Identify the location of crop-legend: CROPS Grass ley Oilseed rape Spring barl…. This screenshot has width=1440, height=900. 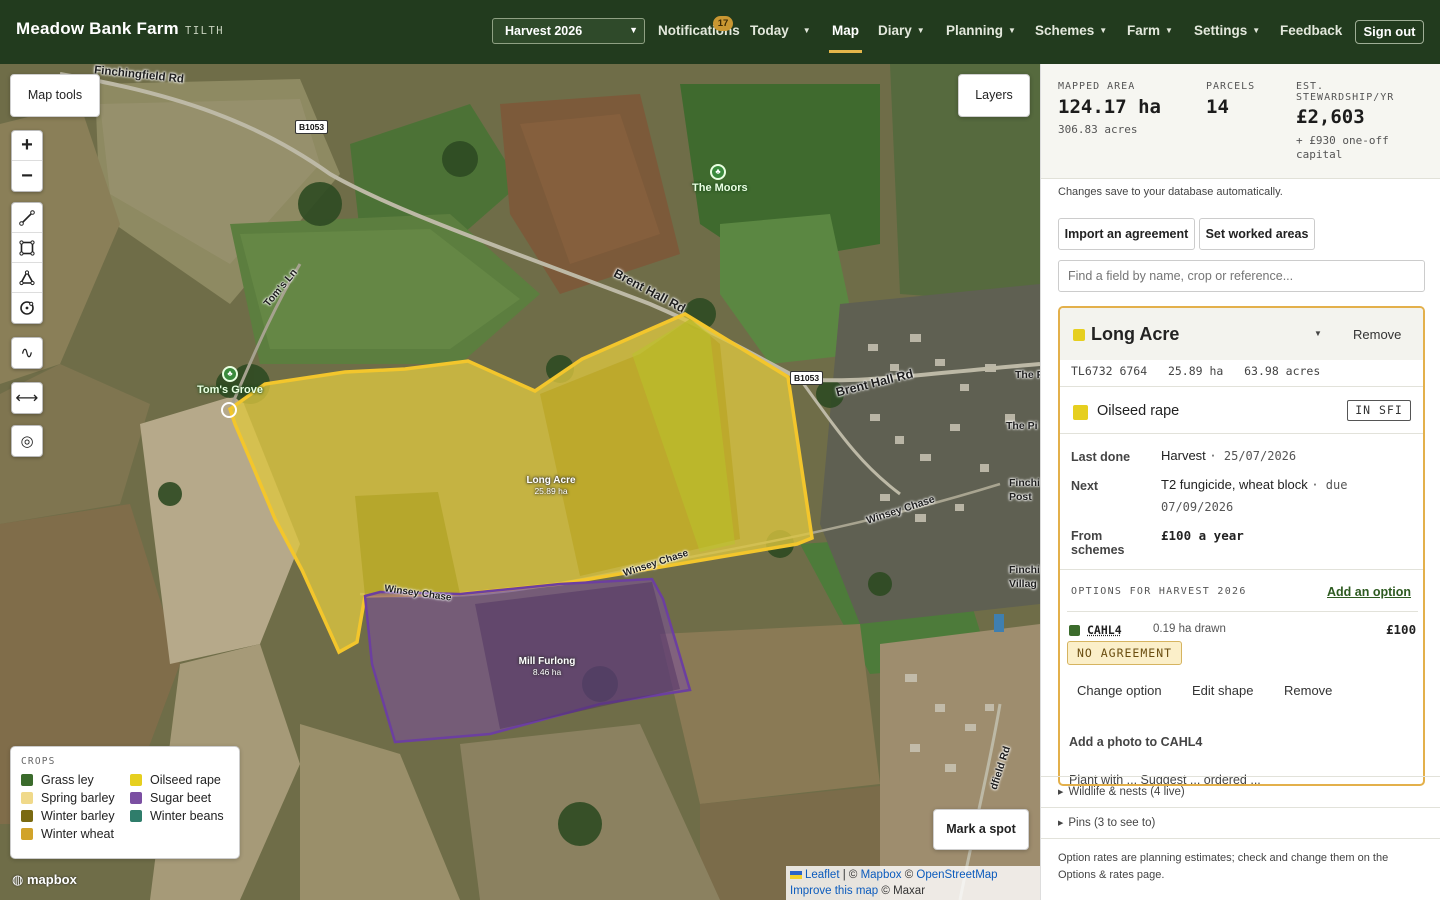
(125, 802).